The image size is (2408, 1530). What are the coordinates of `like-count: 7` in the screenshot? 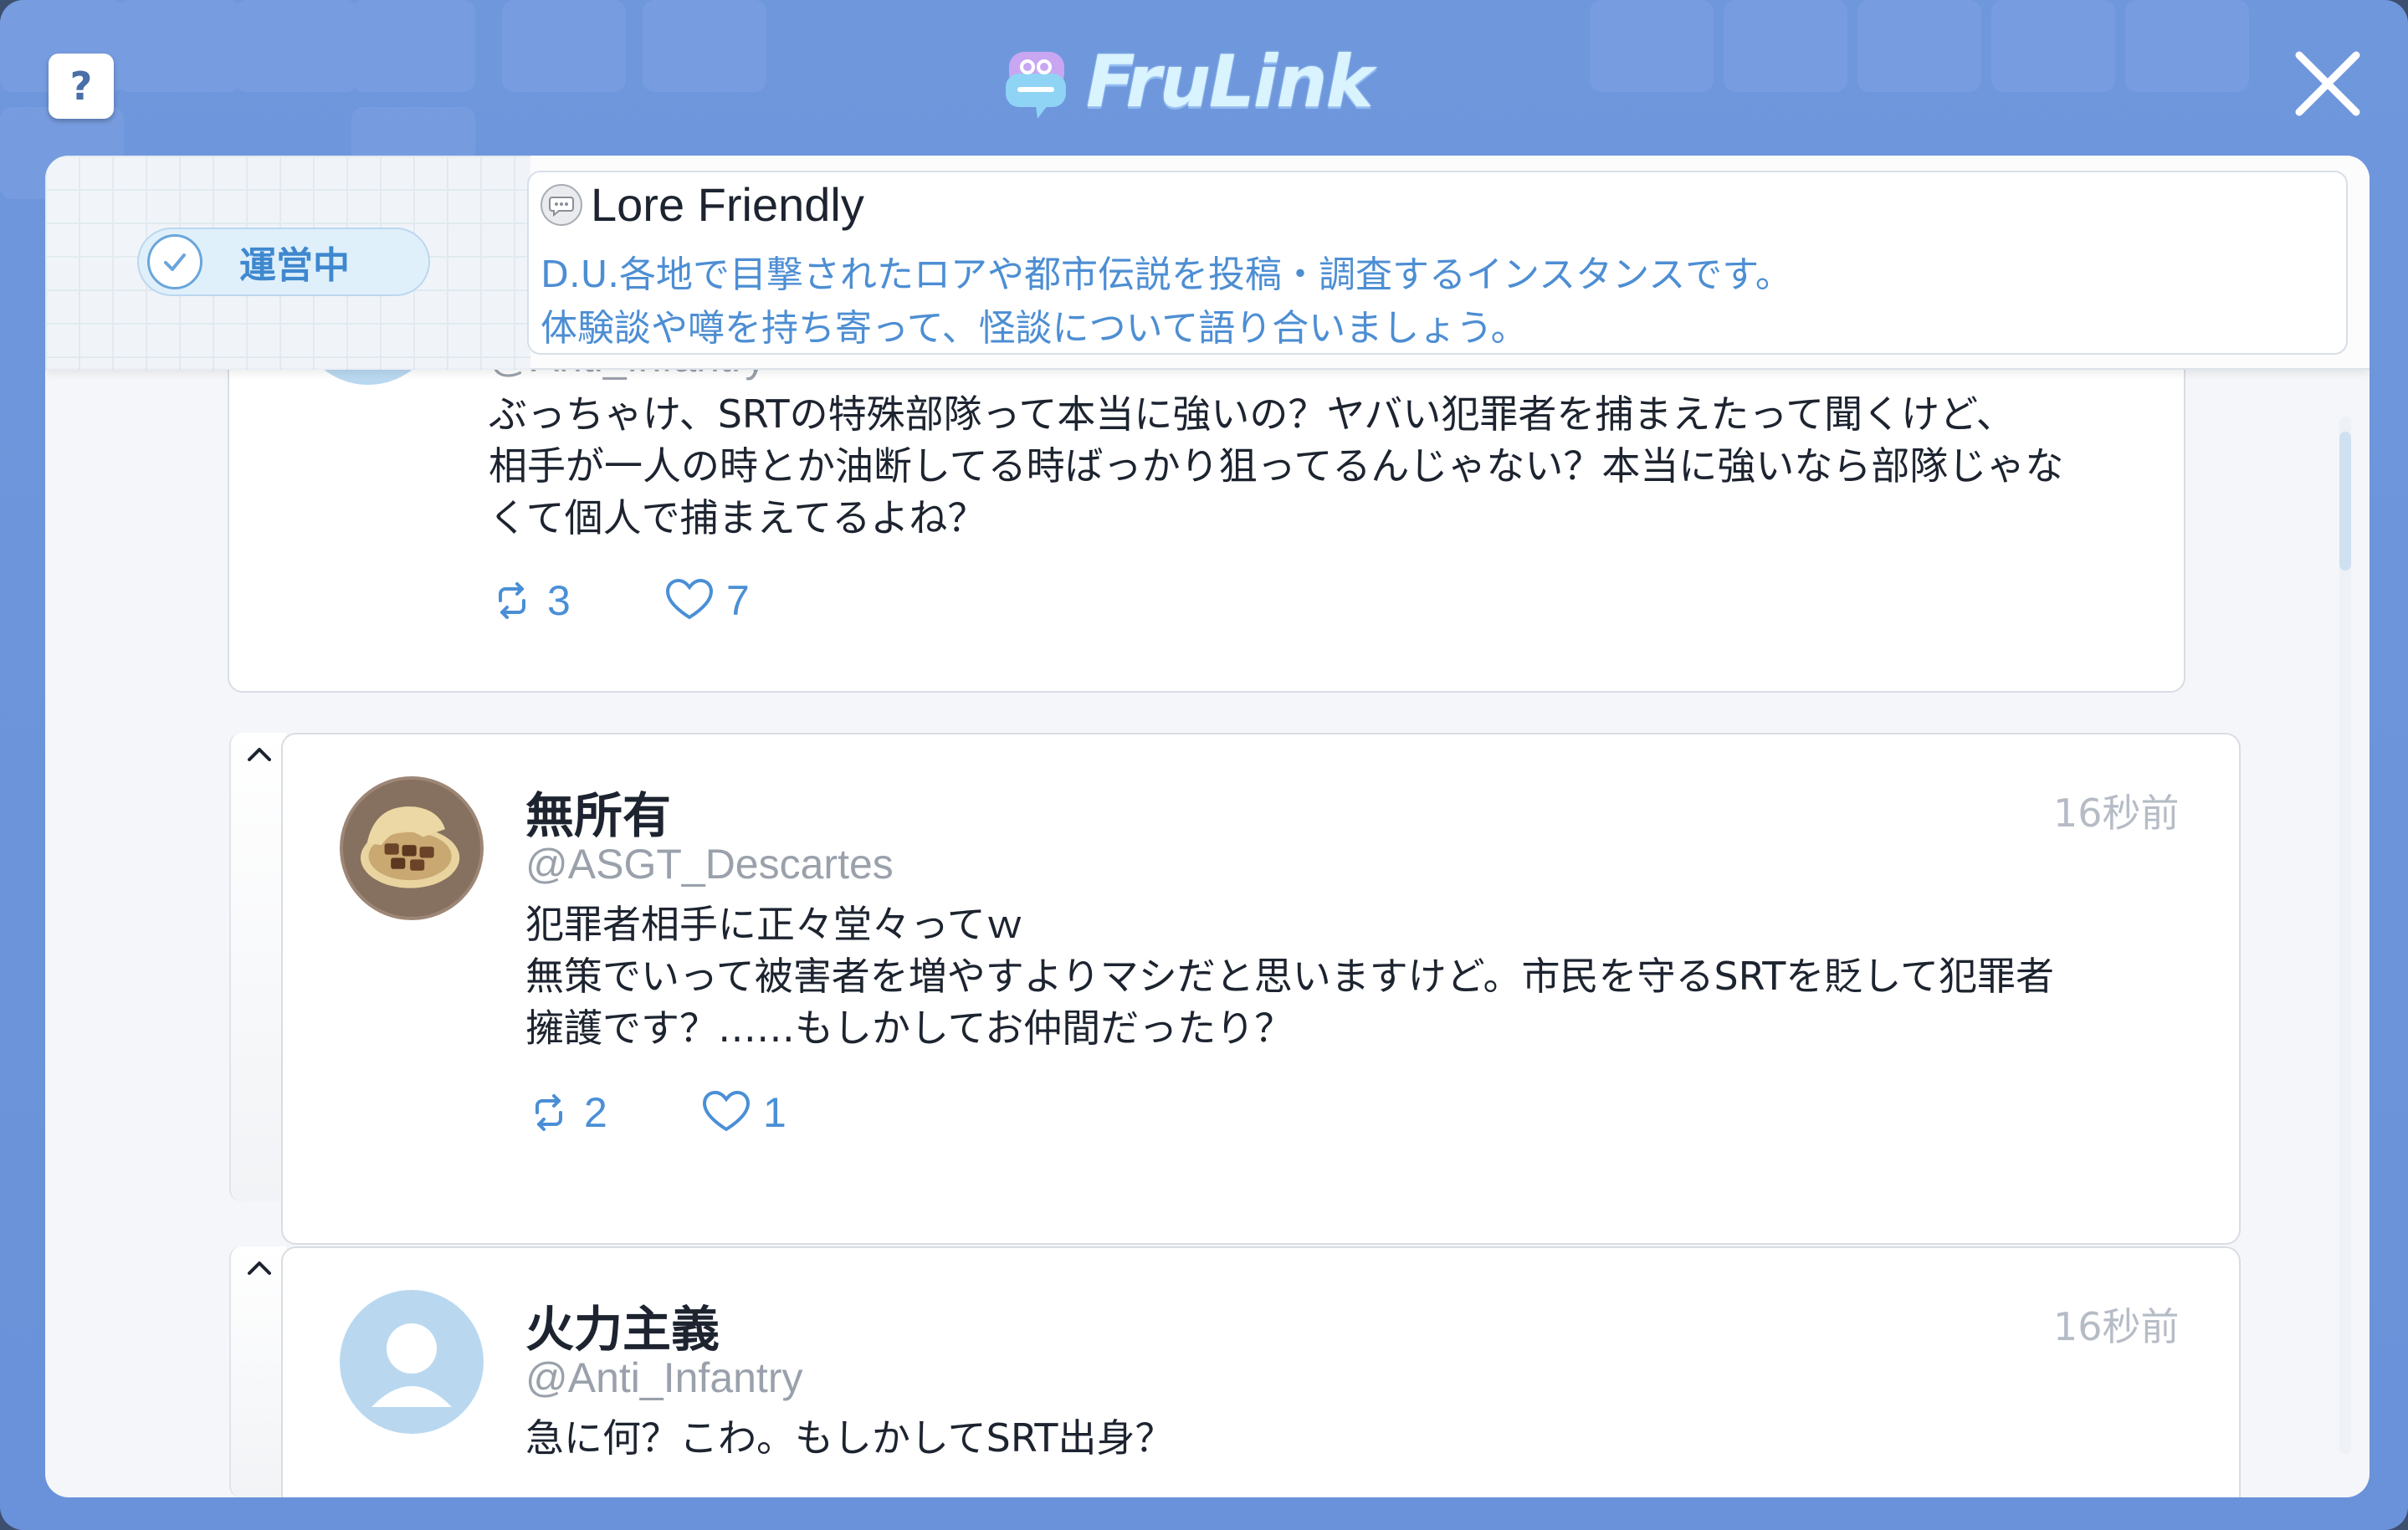 It's located at (738, 600).